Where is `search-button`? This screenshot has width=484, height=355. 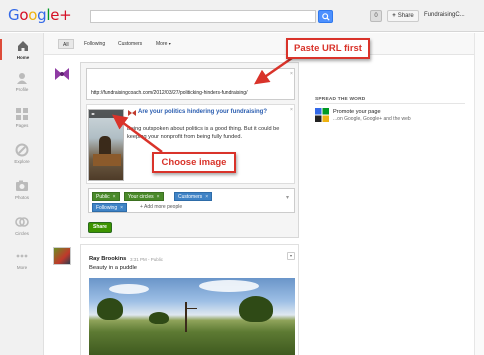 search-button is located at coordinates (325, 16).